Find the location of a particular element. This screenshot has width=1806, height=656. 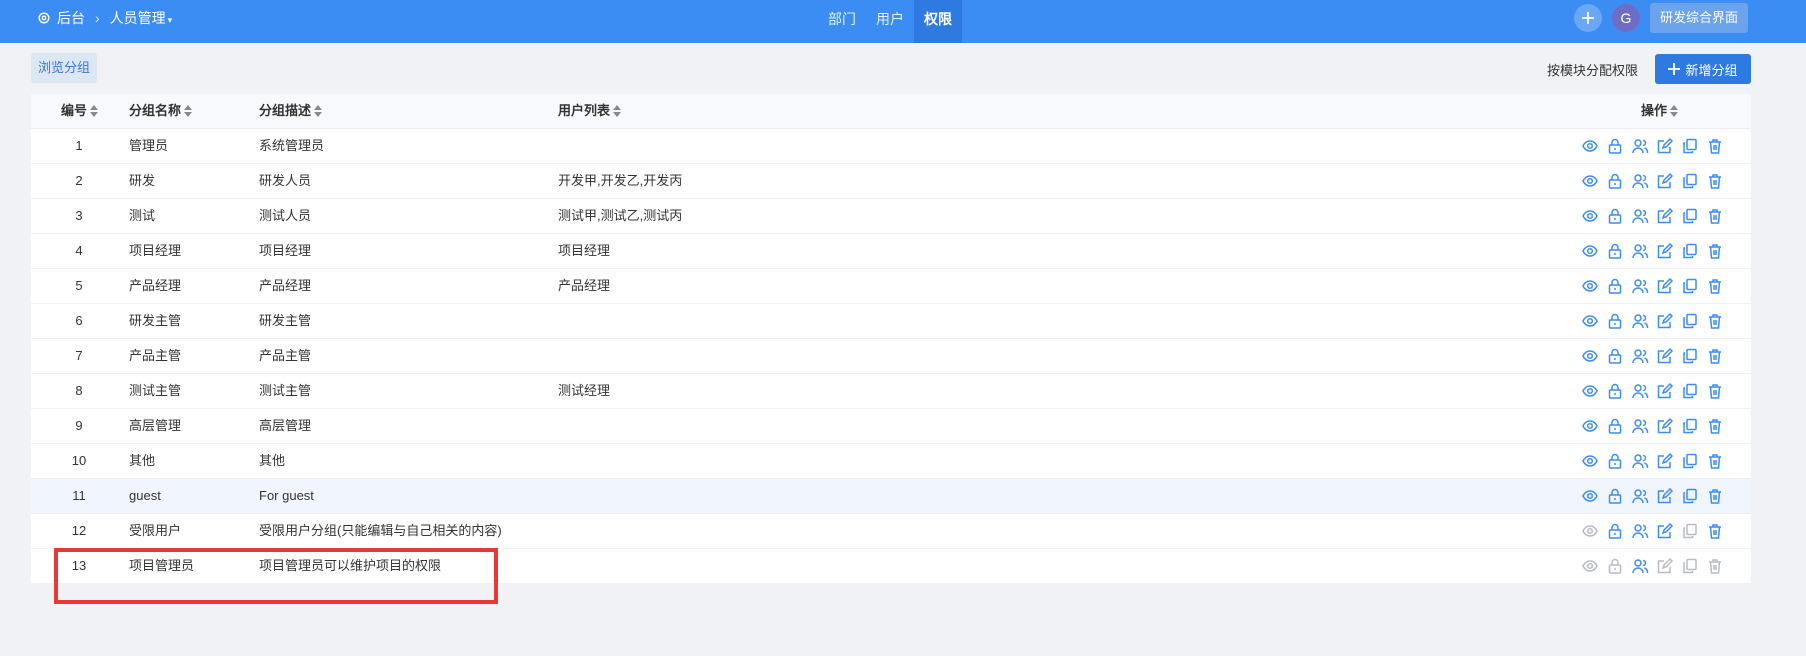

table-row: 1 管理员 系统管理员 is located at coordinates (891, 146).